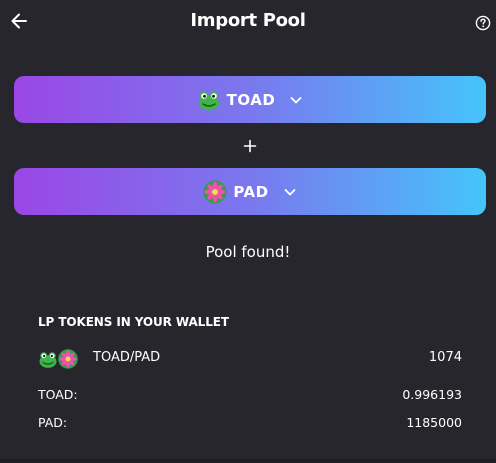  I want to click on lp-pad-value: 1185000, so click(434, 422).